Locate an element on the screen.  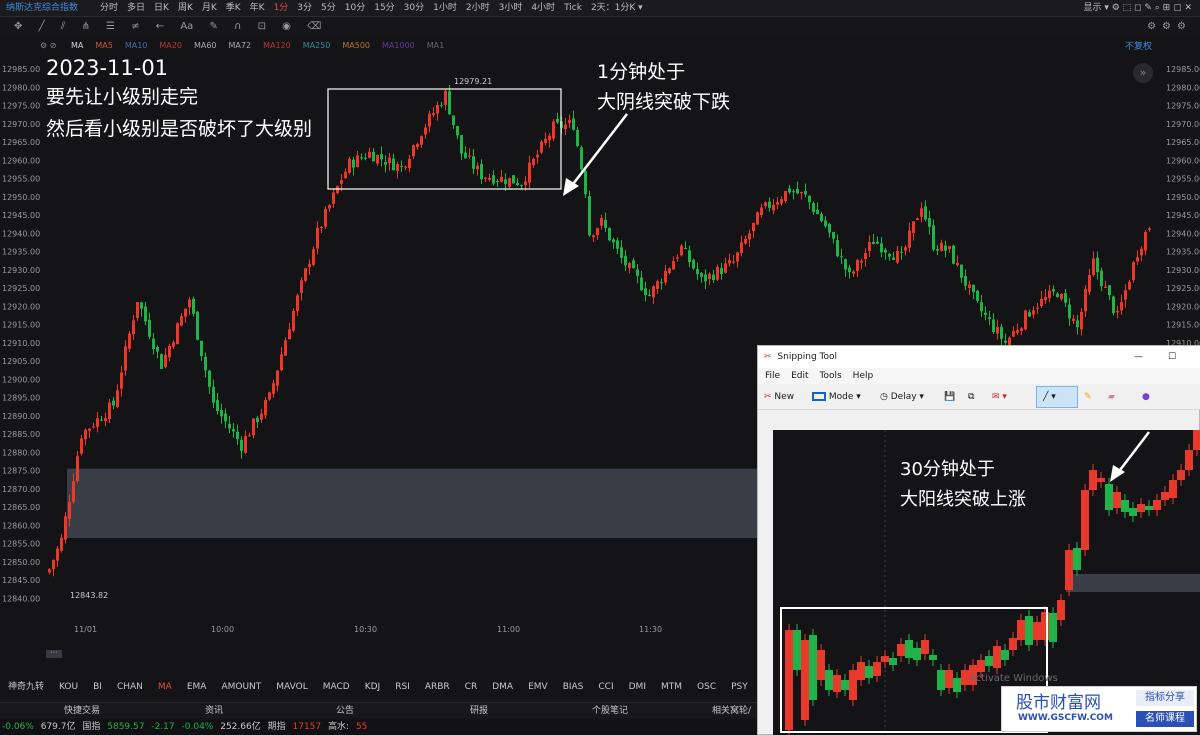
indicator-tab: RSI is located at coordinates (402, 687).